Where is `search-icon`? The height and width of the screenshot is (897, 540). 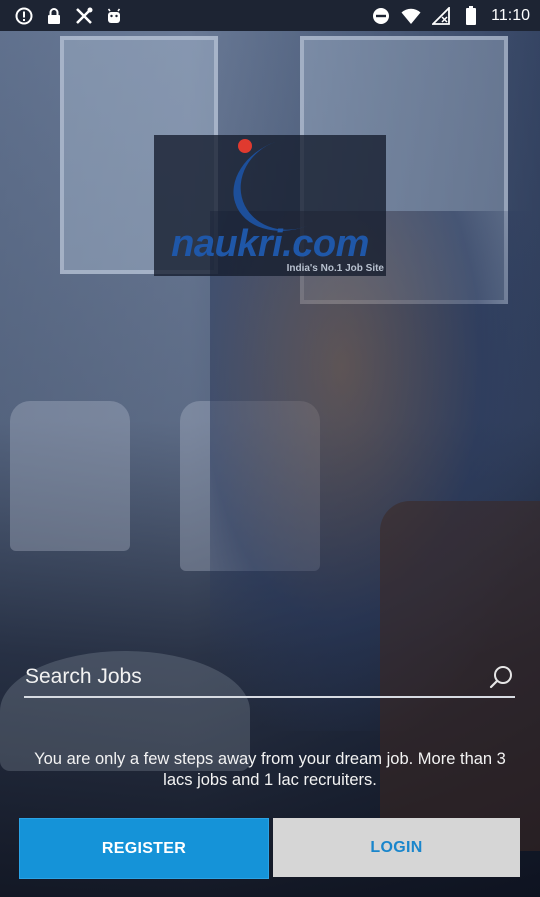 search-icon is located at coordinates (502, 677).